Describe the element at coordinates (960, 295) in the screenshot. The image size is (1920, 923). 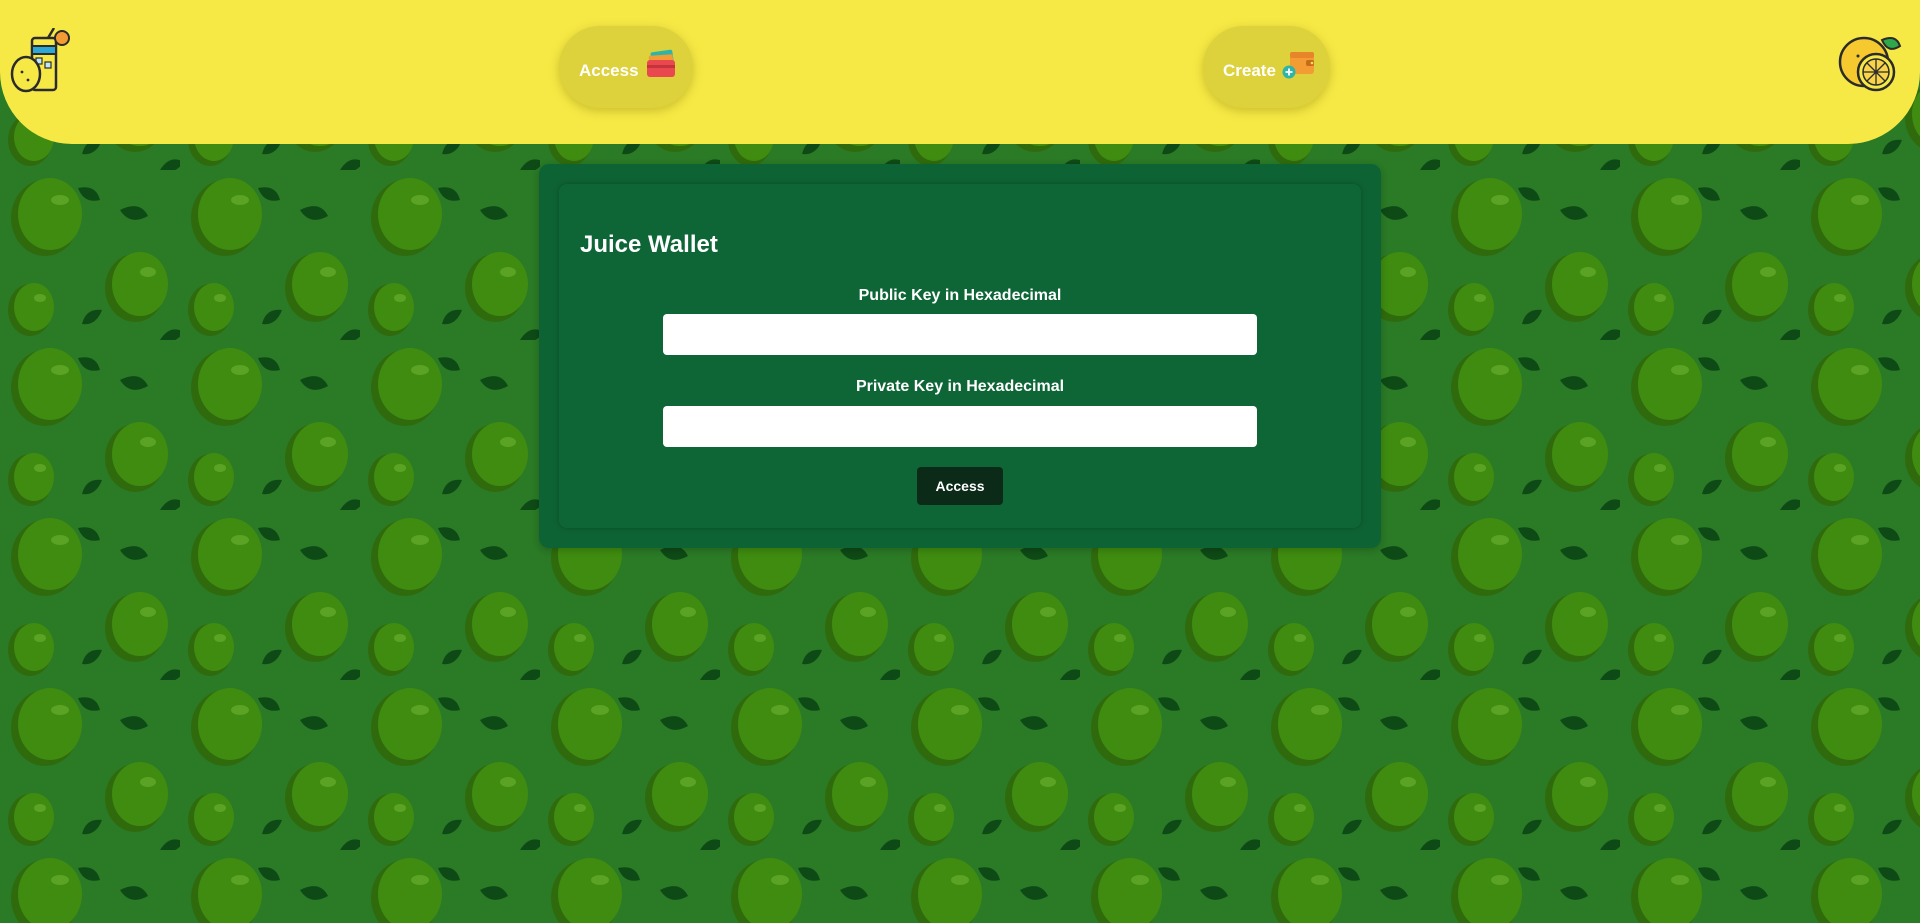
I see `public-key-label: Public Key in Hexadecimal` at that location.